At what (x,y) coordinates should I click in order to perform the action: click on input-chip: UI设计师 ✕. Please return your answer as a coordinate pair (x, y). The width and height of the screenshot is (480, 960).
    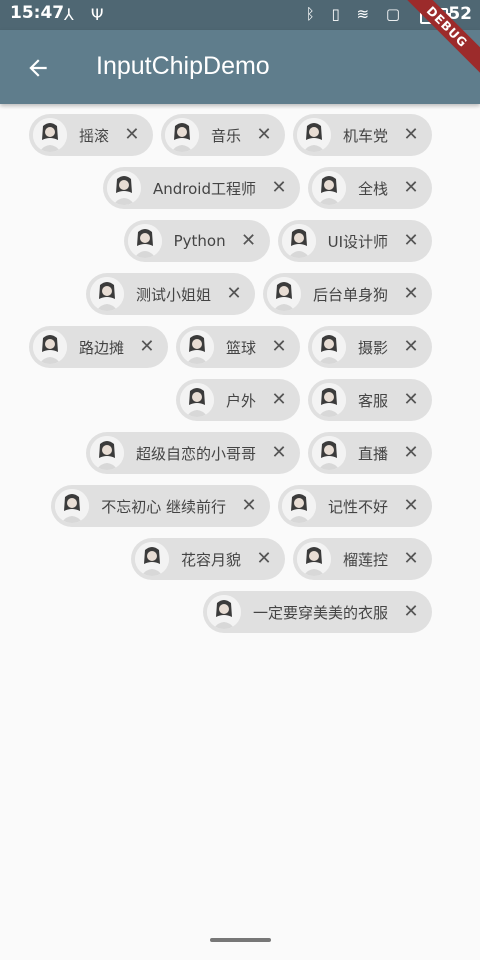
    Looking at the image, I should click on (354, 241).